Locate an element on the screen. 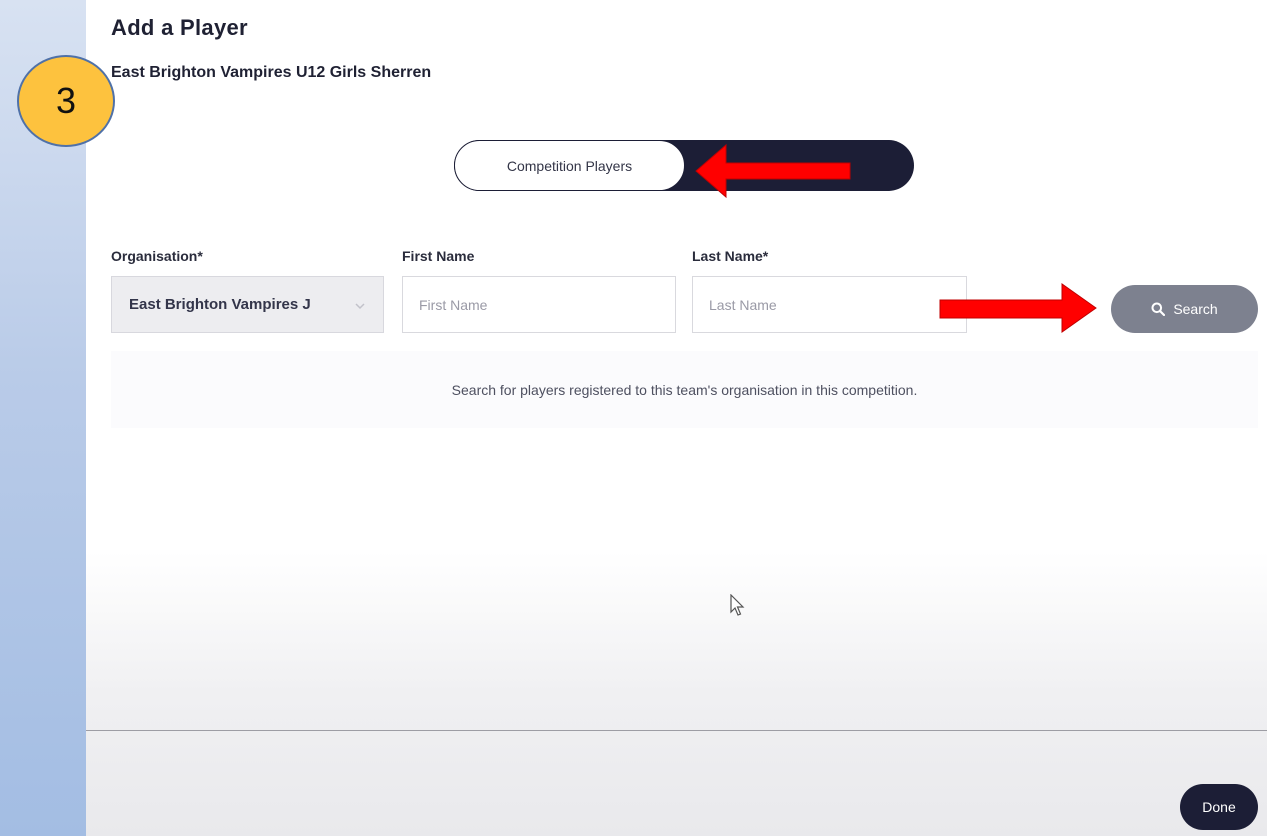 The height and width of the screenshot is (836, 1267). tab-competition-players: Competition Players is located at coordinates (569, 165).